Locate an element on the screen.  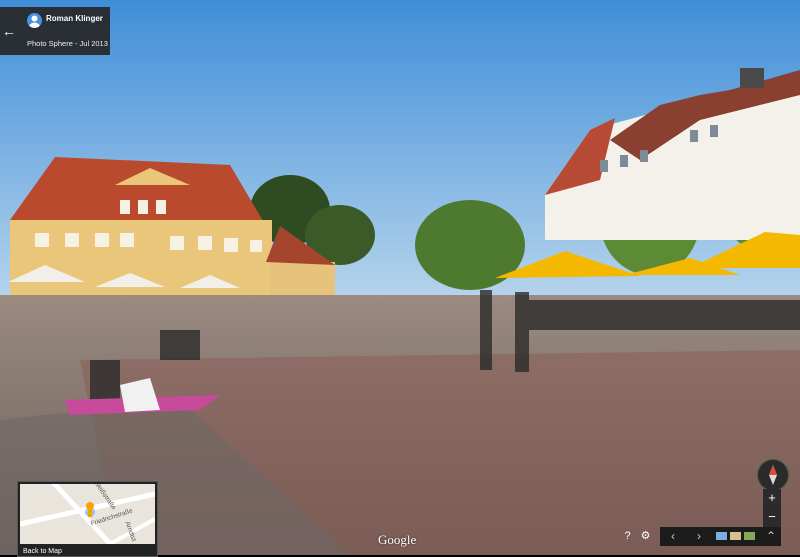
avatar-icon is located at coordinates (34, 20).